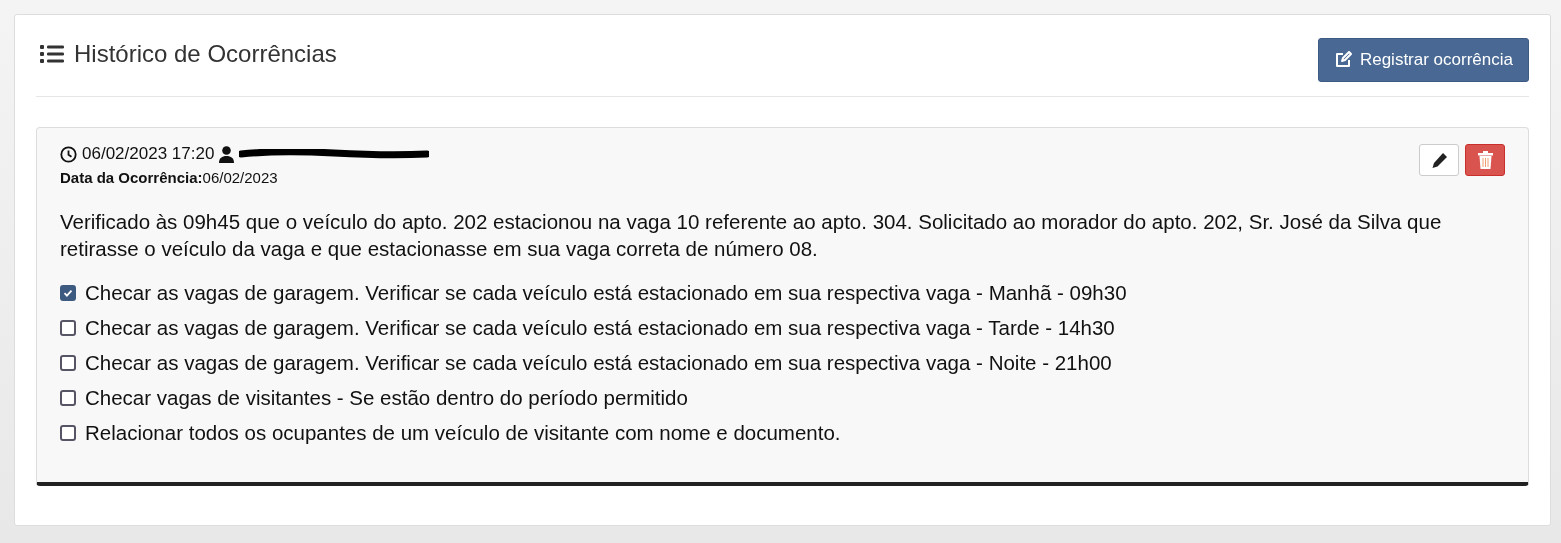 The width and height of the screenshot is (1561, 543). I want to click on edit-button, so click(1439, 160).